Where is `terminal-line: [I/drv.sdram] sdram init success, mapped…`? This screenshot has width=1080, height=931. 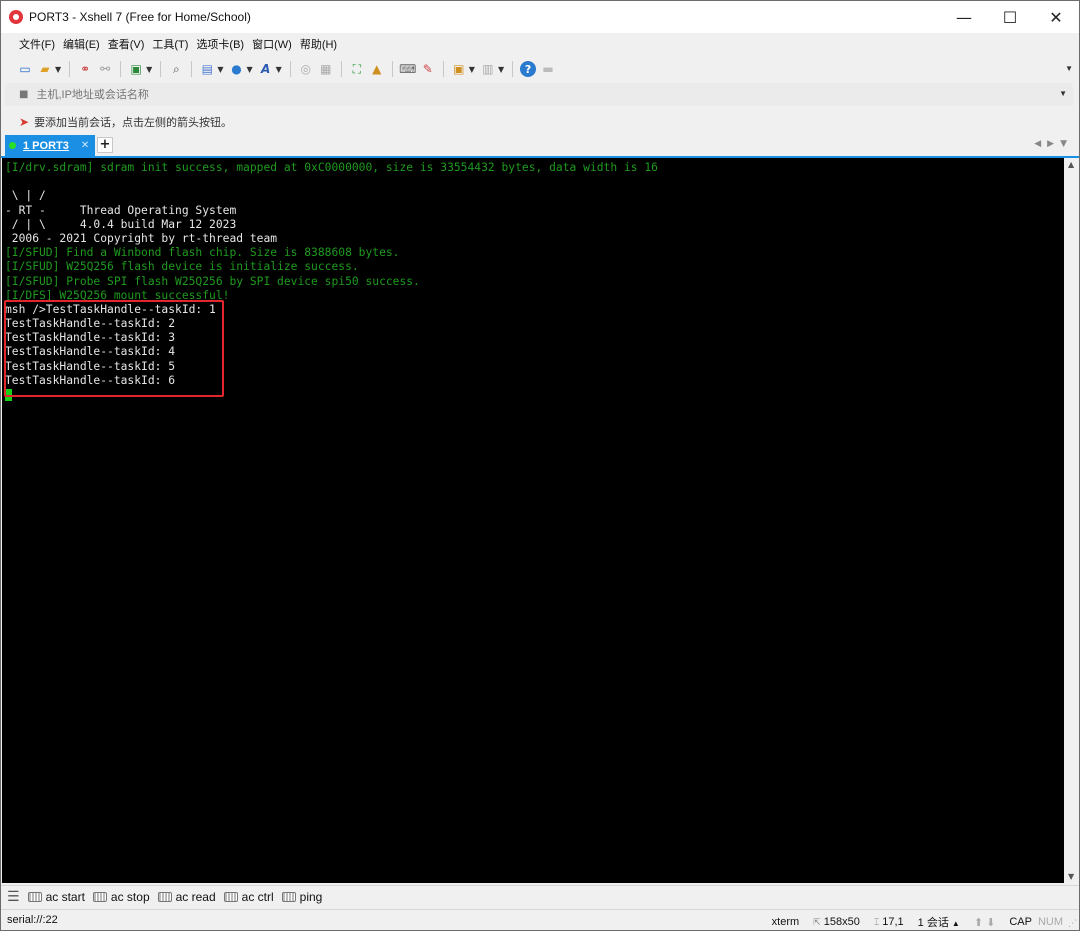
terminal-line: [I/drv.sdram] sdram init success, mapped… is located at coordinates (331, 167).